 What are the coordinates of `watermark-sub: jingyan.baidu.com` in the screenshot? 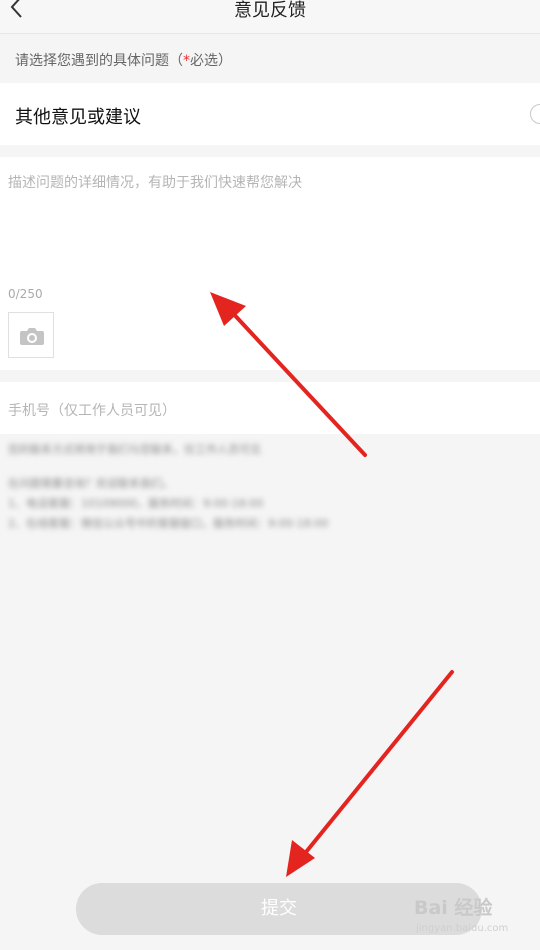 It's located at (462, 928).